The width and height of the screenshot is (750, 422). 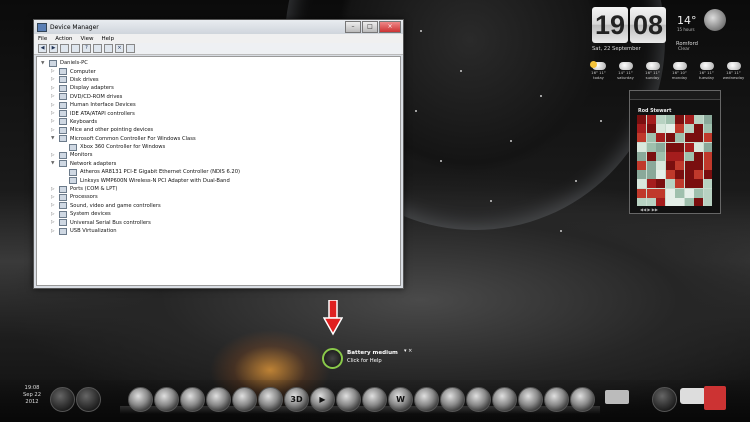 I want to click on dock-item-18-button, so click(x=530, y=399).